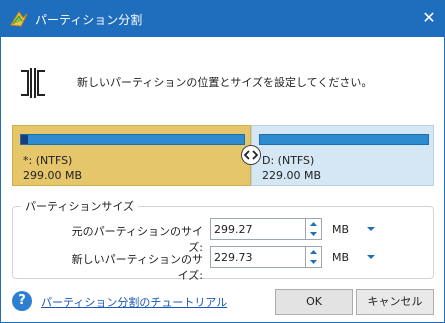 The width and height of the screenshot is (445, 323). I want to click on new-size-input, so click(258, 257).